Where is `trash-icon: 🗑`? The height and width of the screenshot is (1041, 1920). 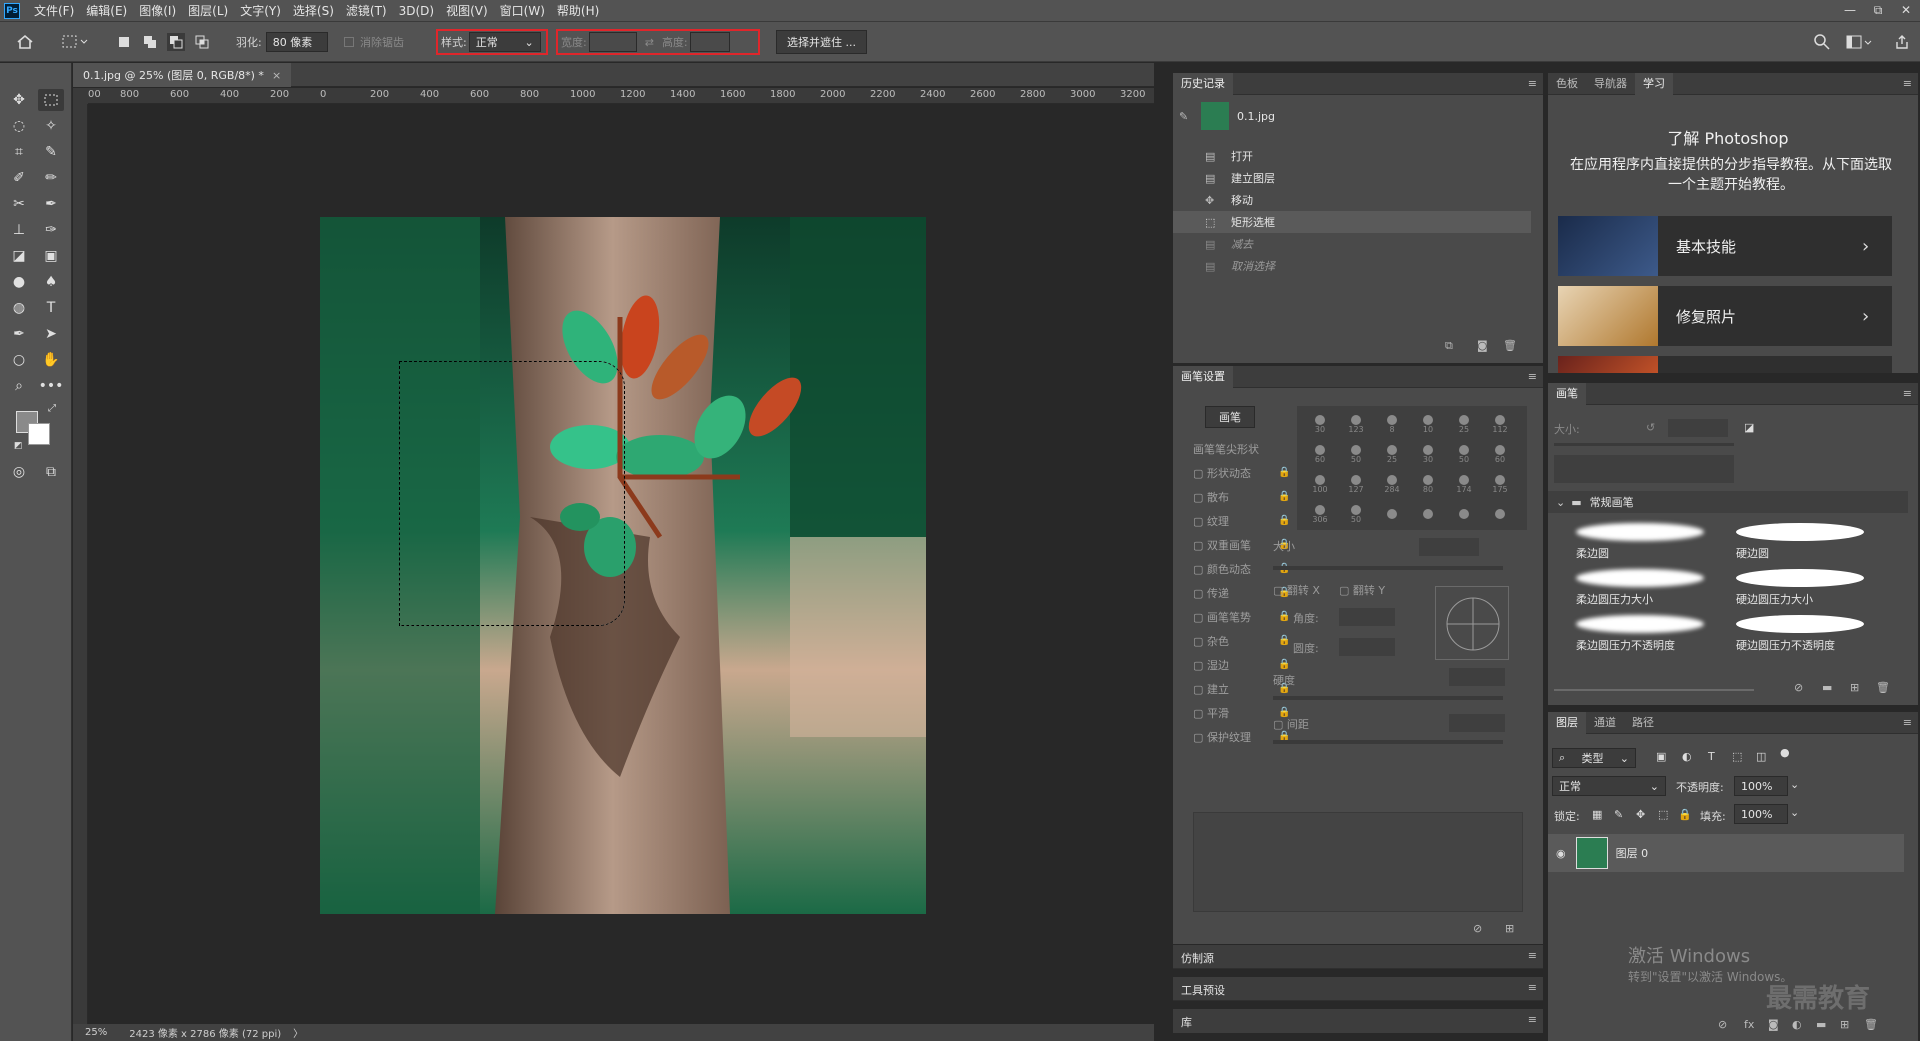 trash-icon: 🗑 is located at coordinates (1871, 1024).